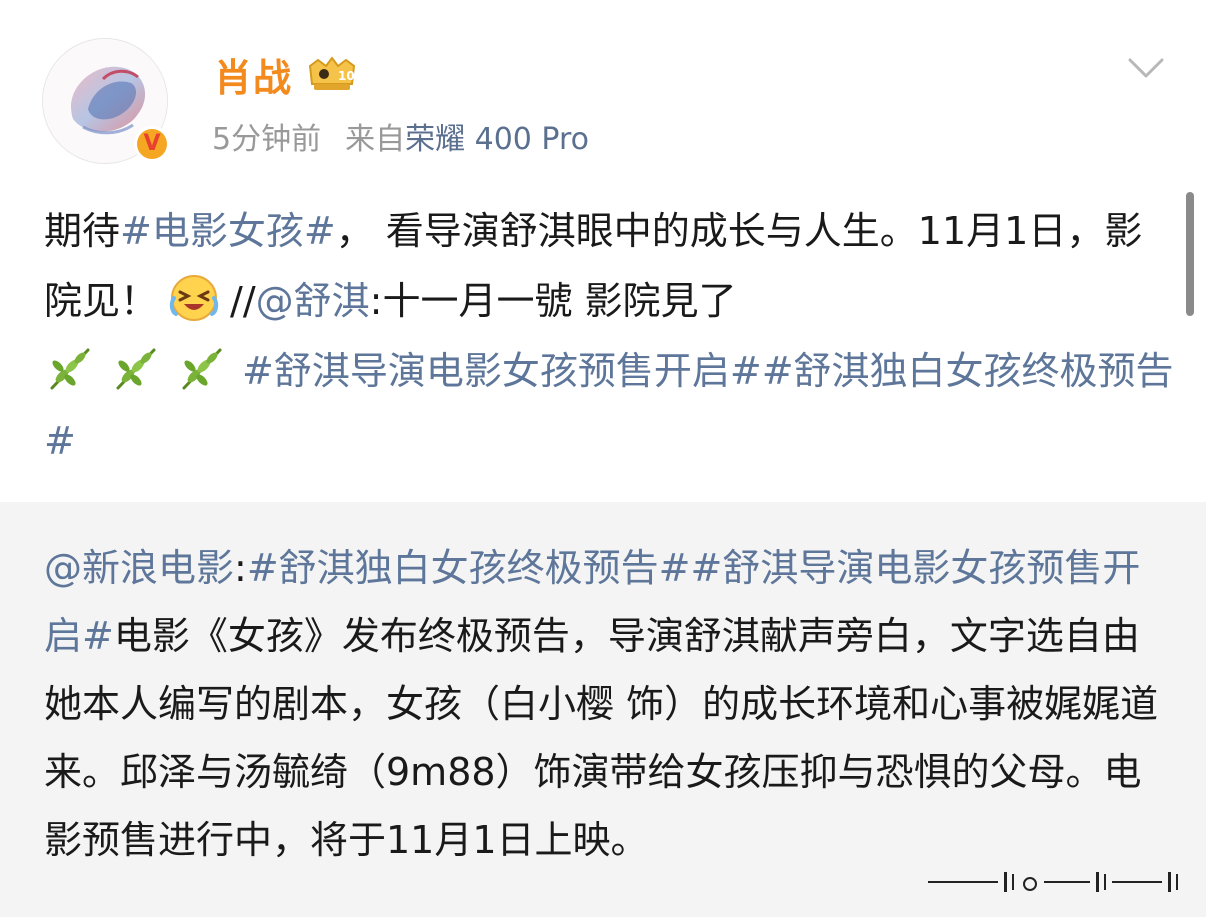 The width and height of the screenshot is (1206, 917). I want to click on post-meta: 5分钟前 来自 荣耀 400 Pro, so click(400, 136).